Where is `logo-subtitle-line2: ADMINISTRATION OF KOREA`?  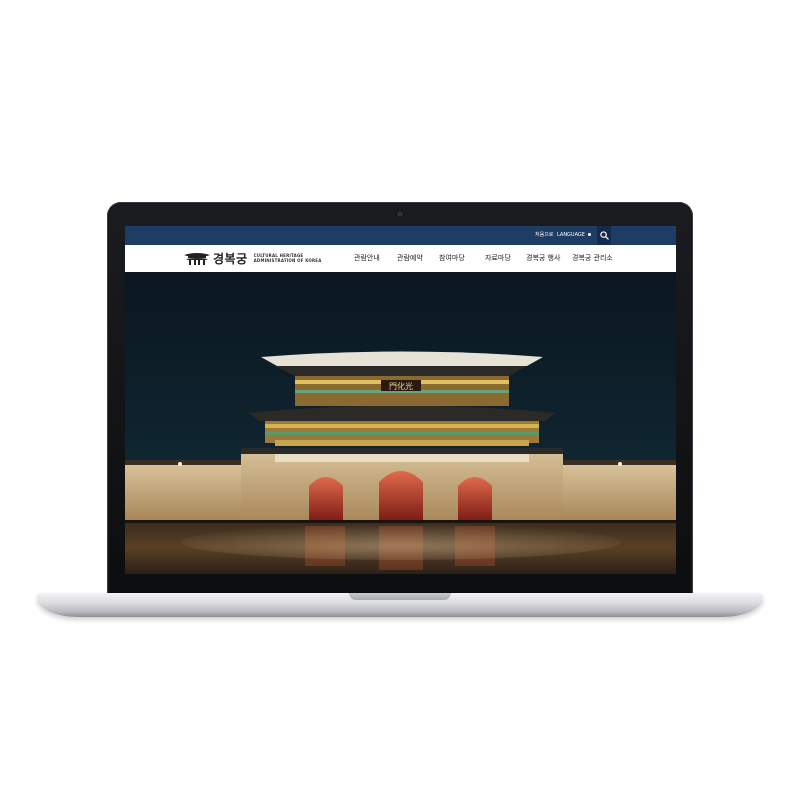 logo-subtitle-line2: ADMINISTRATION OF KOREA is located at coordinates (287, 260).